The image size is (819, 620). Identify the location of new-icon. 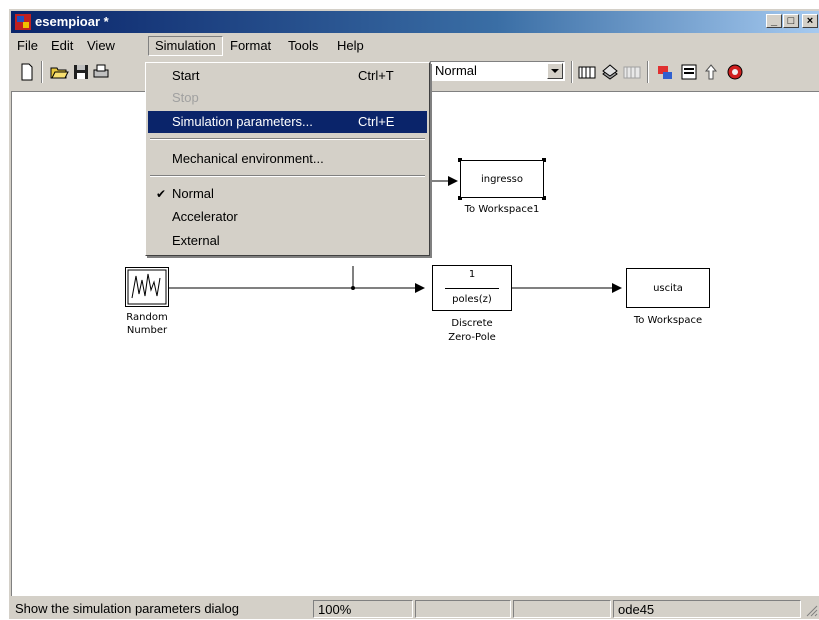
(27, 72).